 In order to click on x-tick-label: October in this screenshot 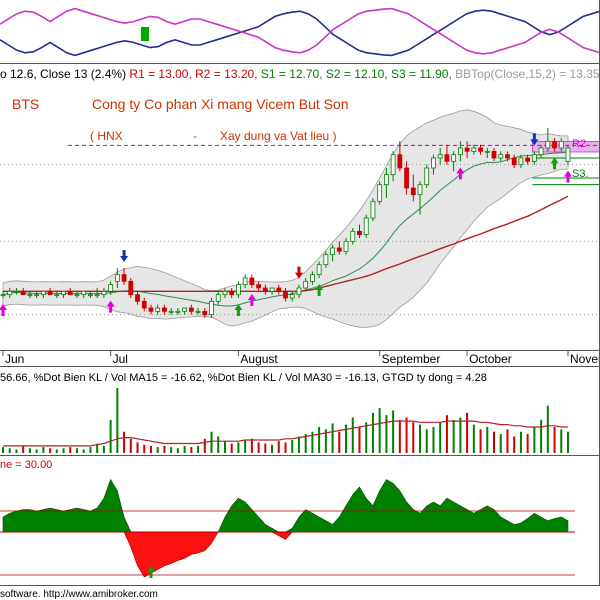, I will do `click(490, 359)`.